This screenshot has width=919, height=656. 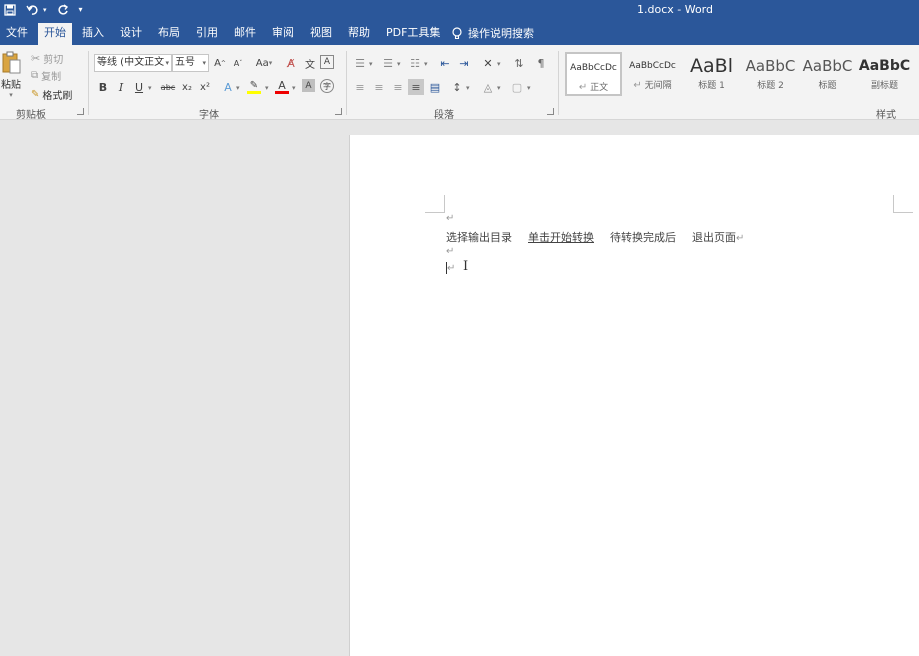 I want to click on strikethrough-button: abc, so click(x=168, y=87).